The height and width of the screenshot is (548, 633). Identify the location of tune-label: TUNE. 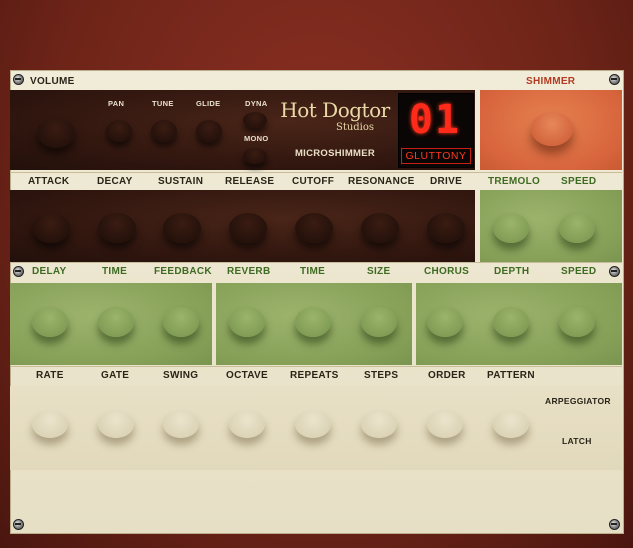
(163, 103).